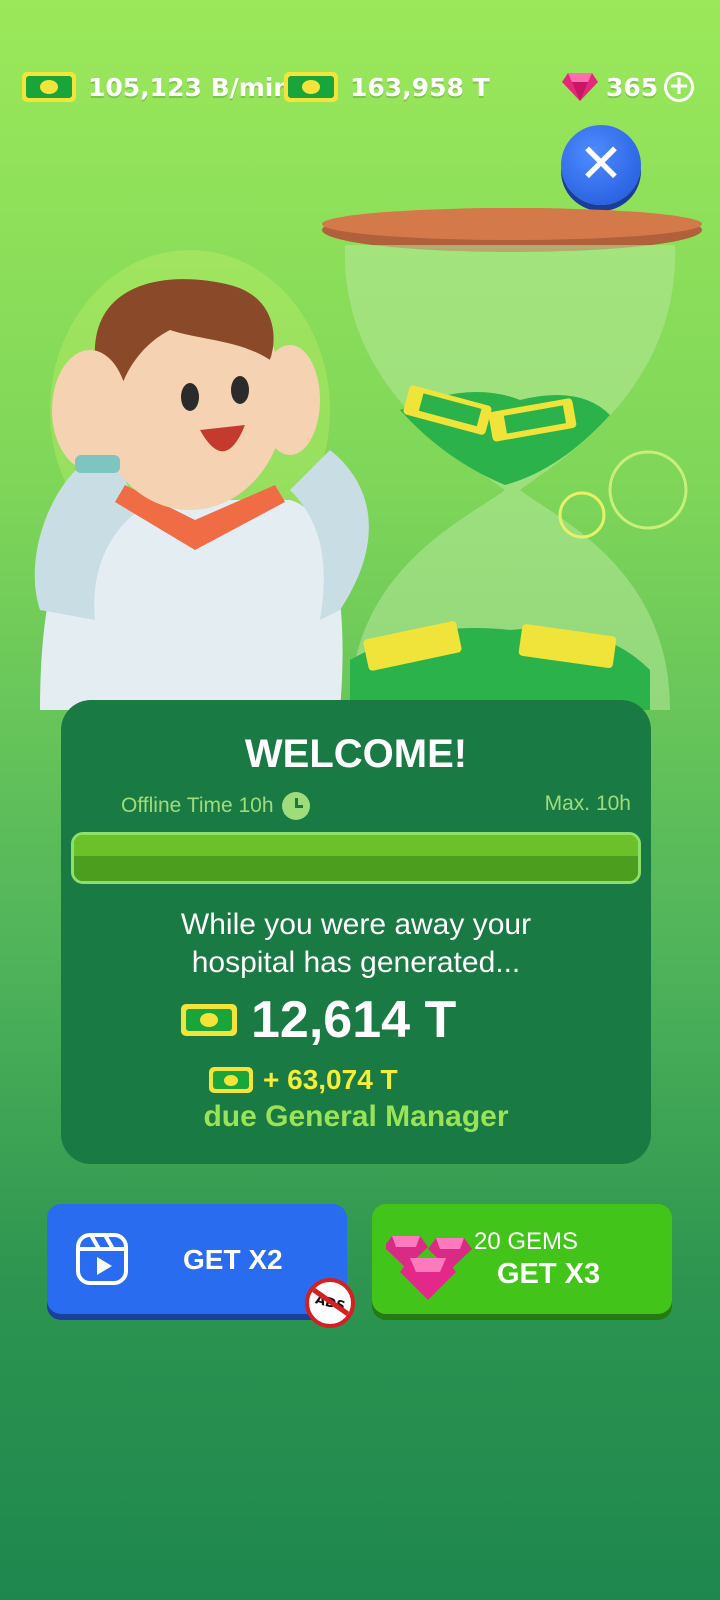 Image resolution: width=720 pixels, height=1600 pixels. I want to click on earned-amount: 12,614 T, so click(318, 1020).